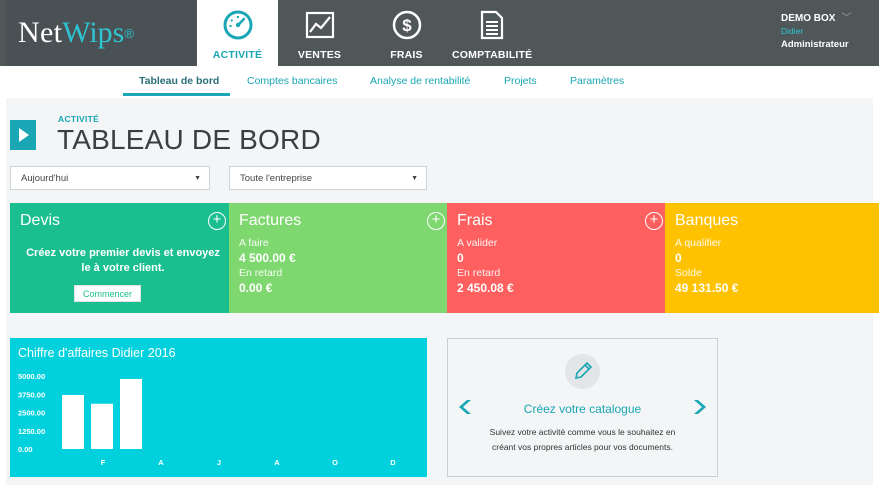 The image size is (879, 485). I want to click on pencil-icon, so click(582, 371).